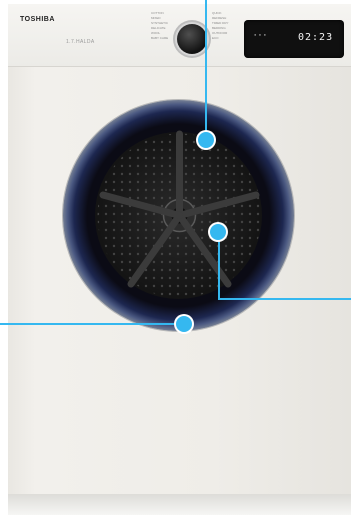  Describe the element at coordinates (179, 504) in the screenshot. I see `appliance-base` at that location.